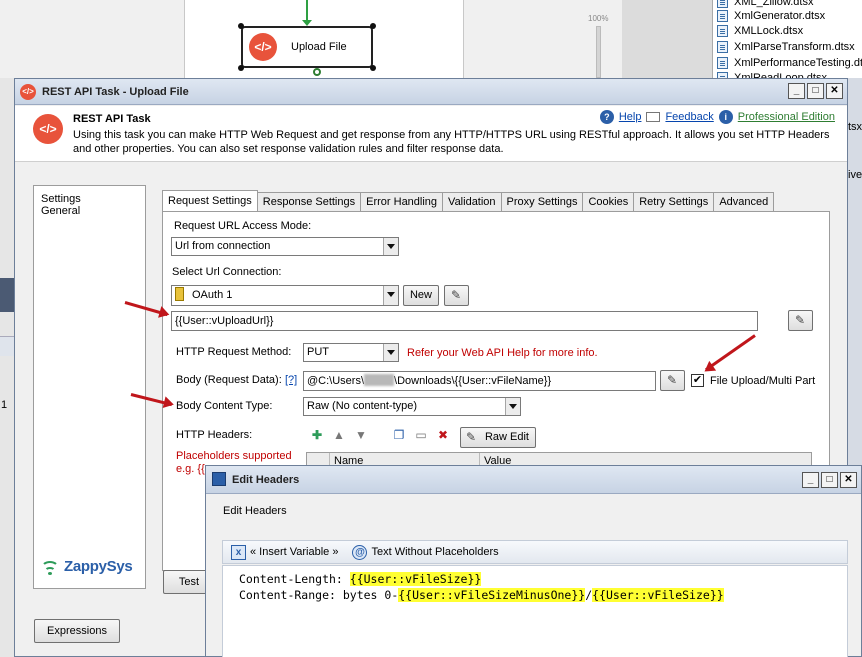 The image size is (862, 657). What do you see at coordinates (284, 552) in the screenshot?
I see `insert-variable-button: x « Insert Variable »` at bounding box center [284, 552].